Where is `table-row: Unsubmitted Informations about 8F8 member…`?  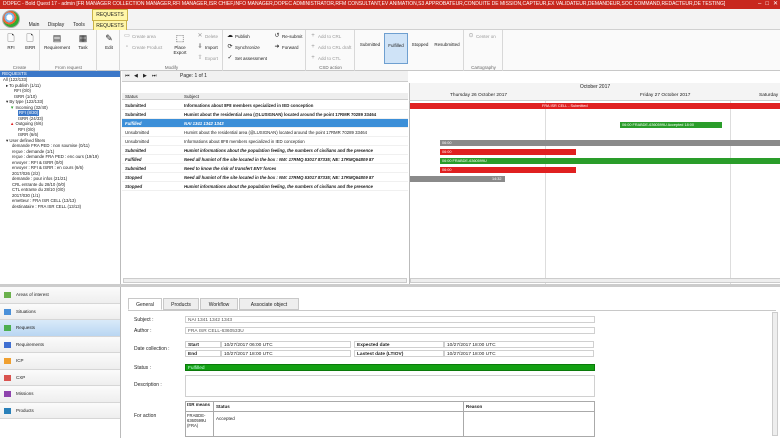 table-row: Unsubmitted Informations about 8F8 member… is located at coordinates (265, 141).